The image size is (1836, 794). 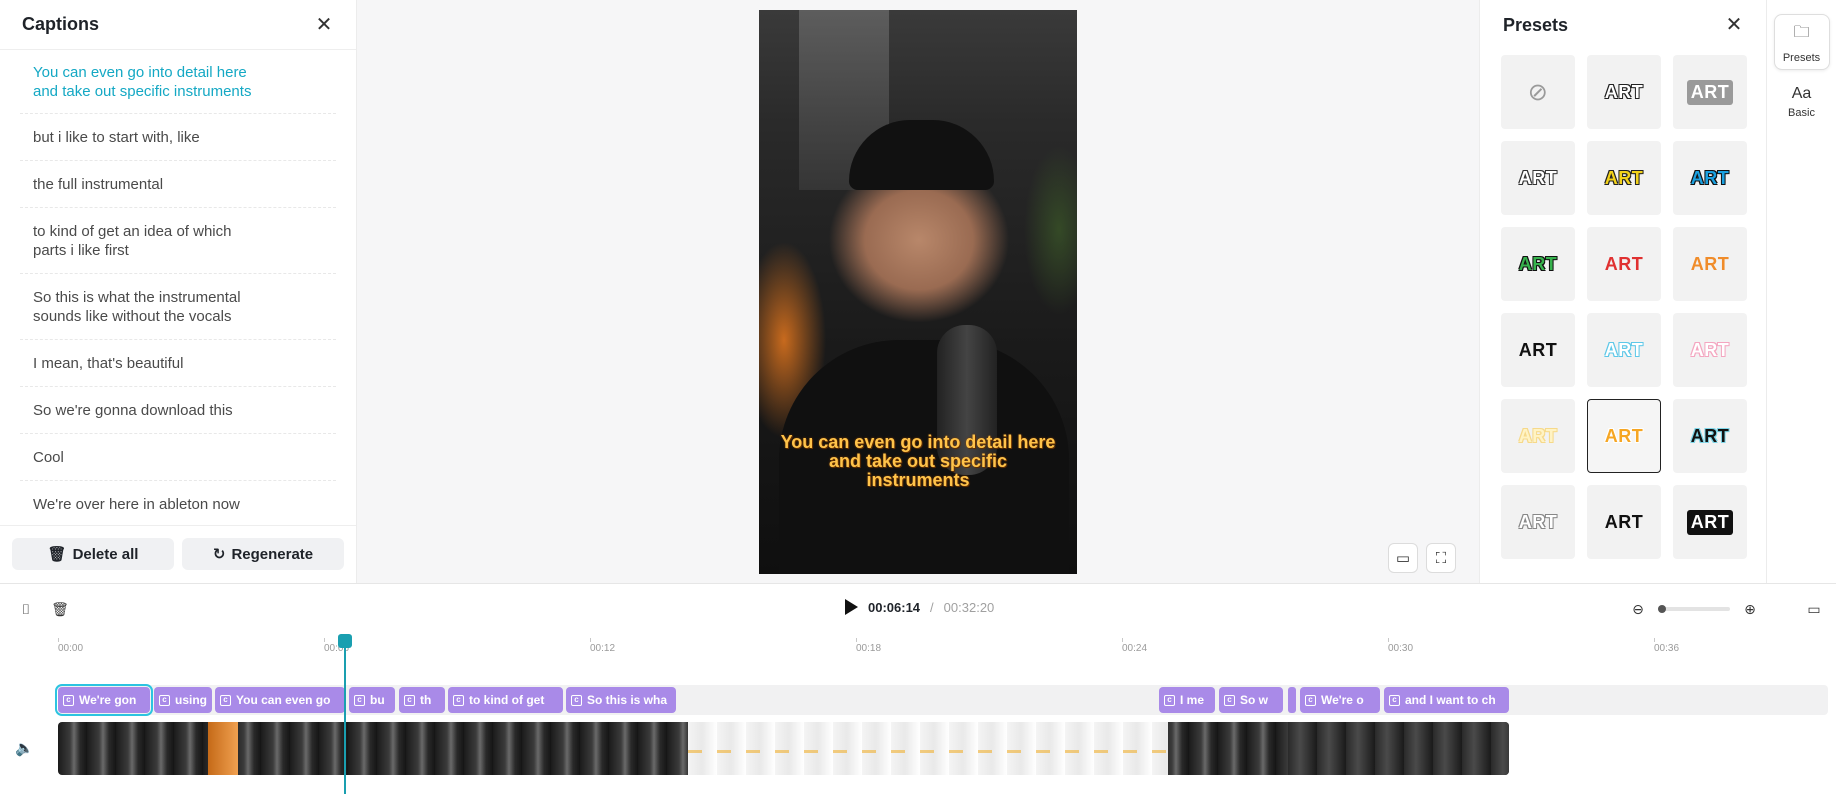 I want to click on caption-clip: c to kind of get, so click(x=505, y=700).